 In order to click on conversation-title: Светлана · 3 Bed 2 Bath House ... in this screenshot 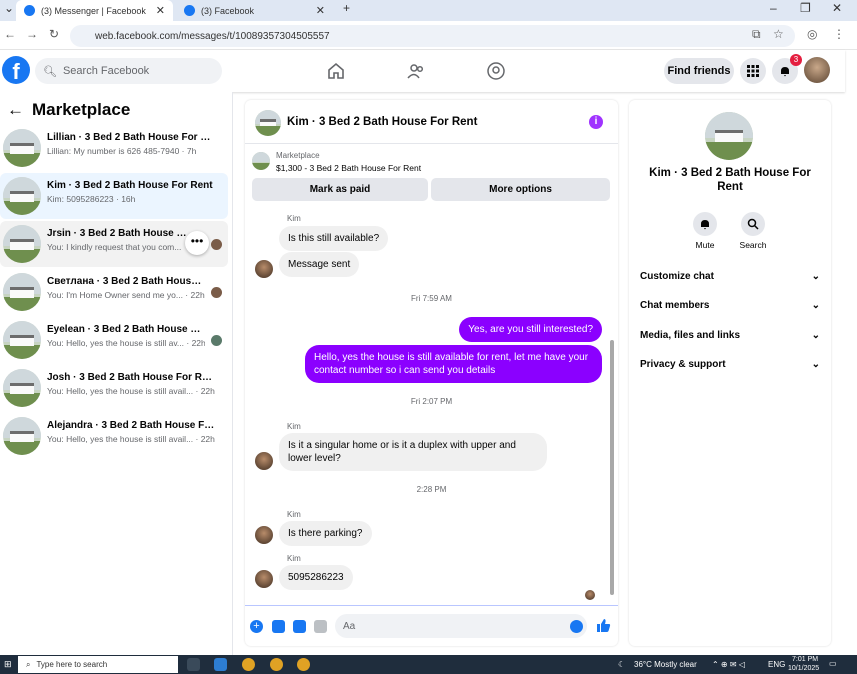, I will do `click(126, 281)`.